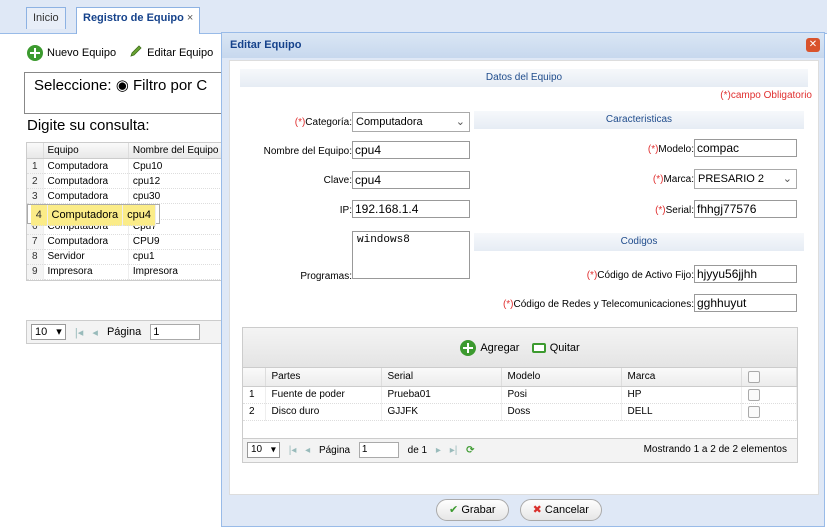  Describe the element at coordinates (753, 376) in the screenshot. I see `select-all-checkbox` at that location.